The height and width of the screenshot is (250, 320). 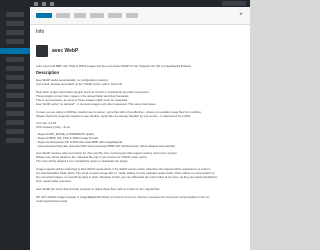 I want to click on tab-screenshots, so click(x=115, y=15).